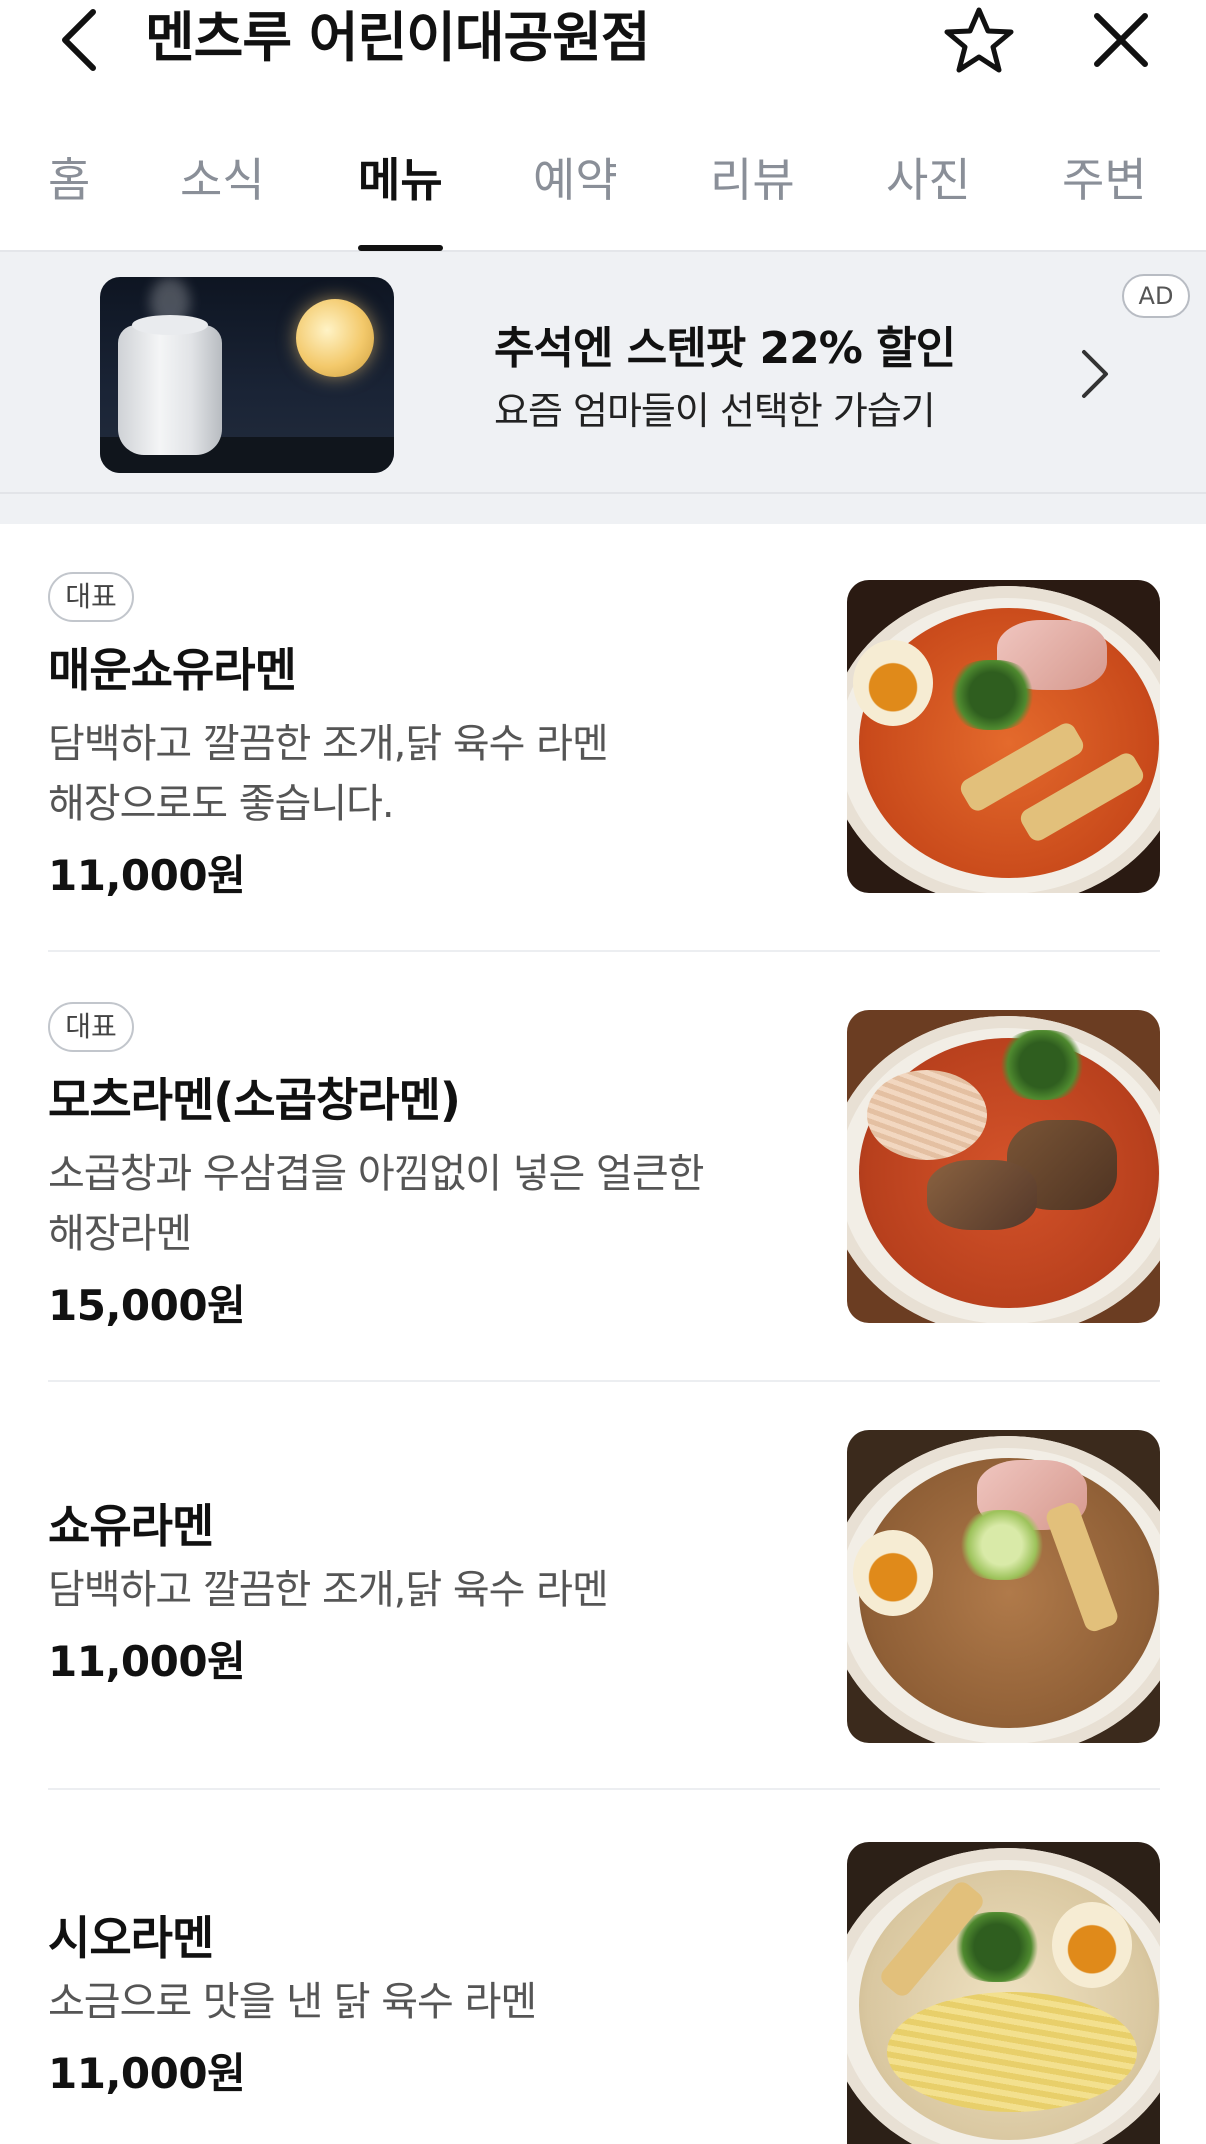 The width and height of the screenshot is (1206, 2144). Describe the element at coordinates (69, 200) in the screenshot. I see `tab-home: 홈` at that location.